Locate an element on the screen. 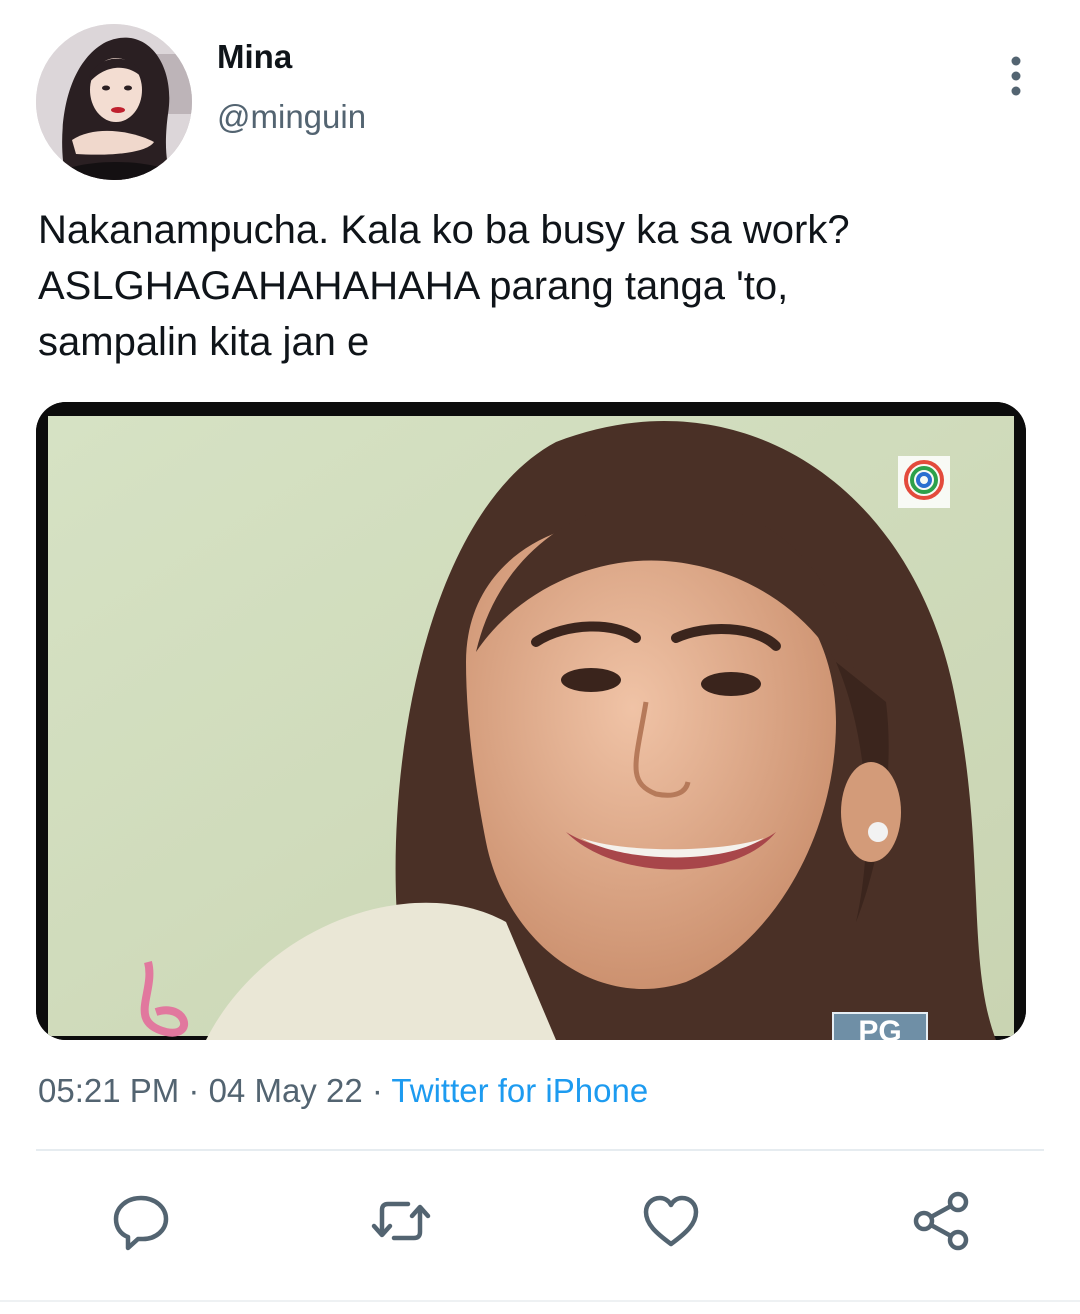 The image size is (1080, 1314). avatar-image is located at coordinates (114, 102).